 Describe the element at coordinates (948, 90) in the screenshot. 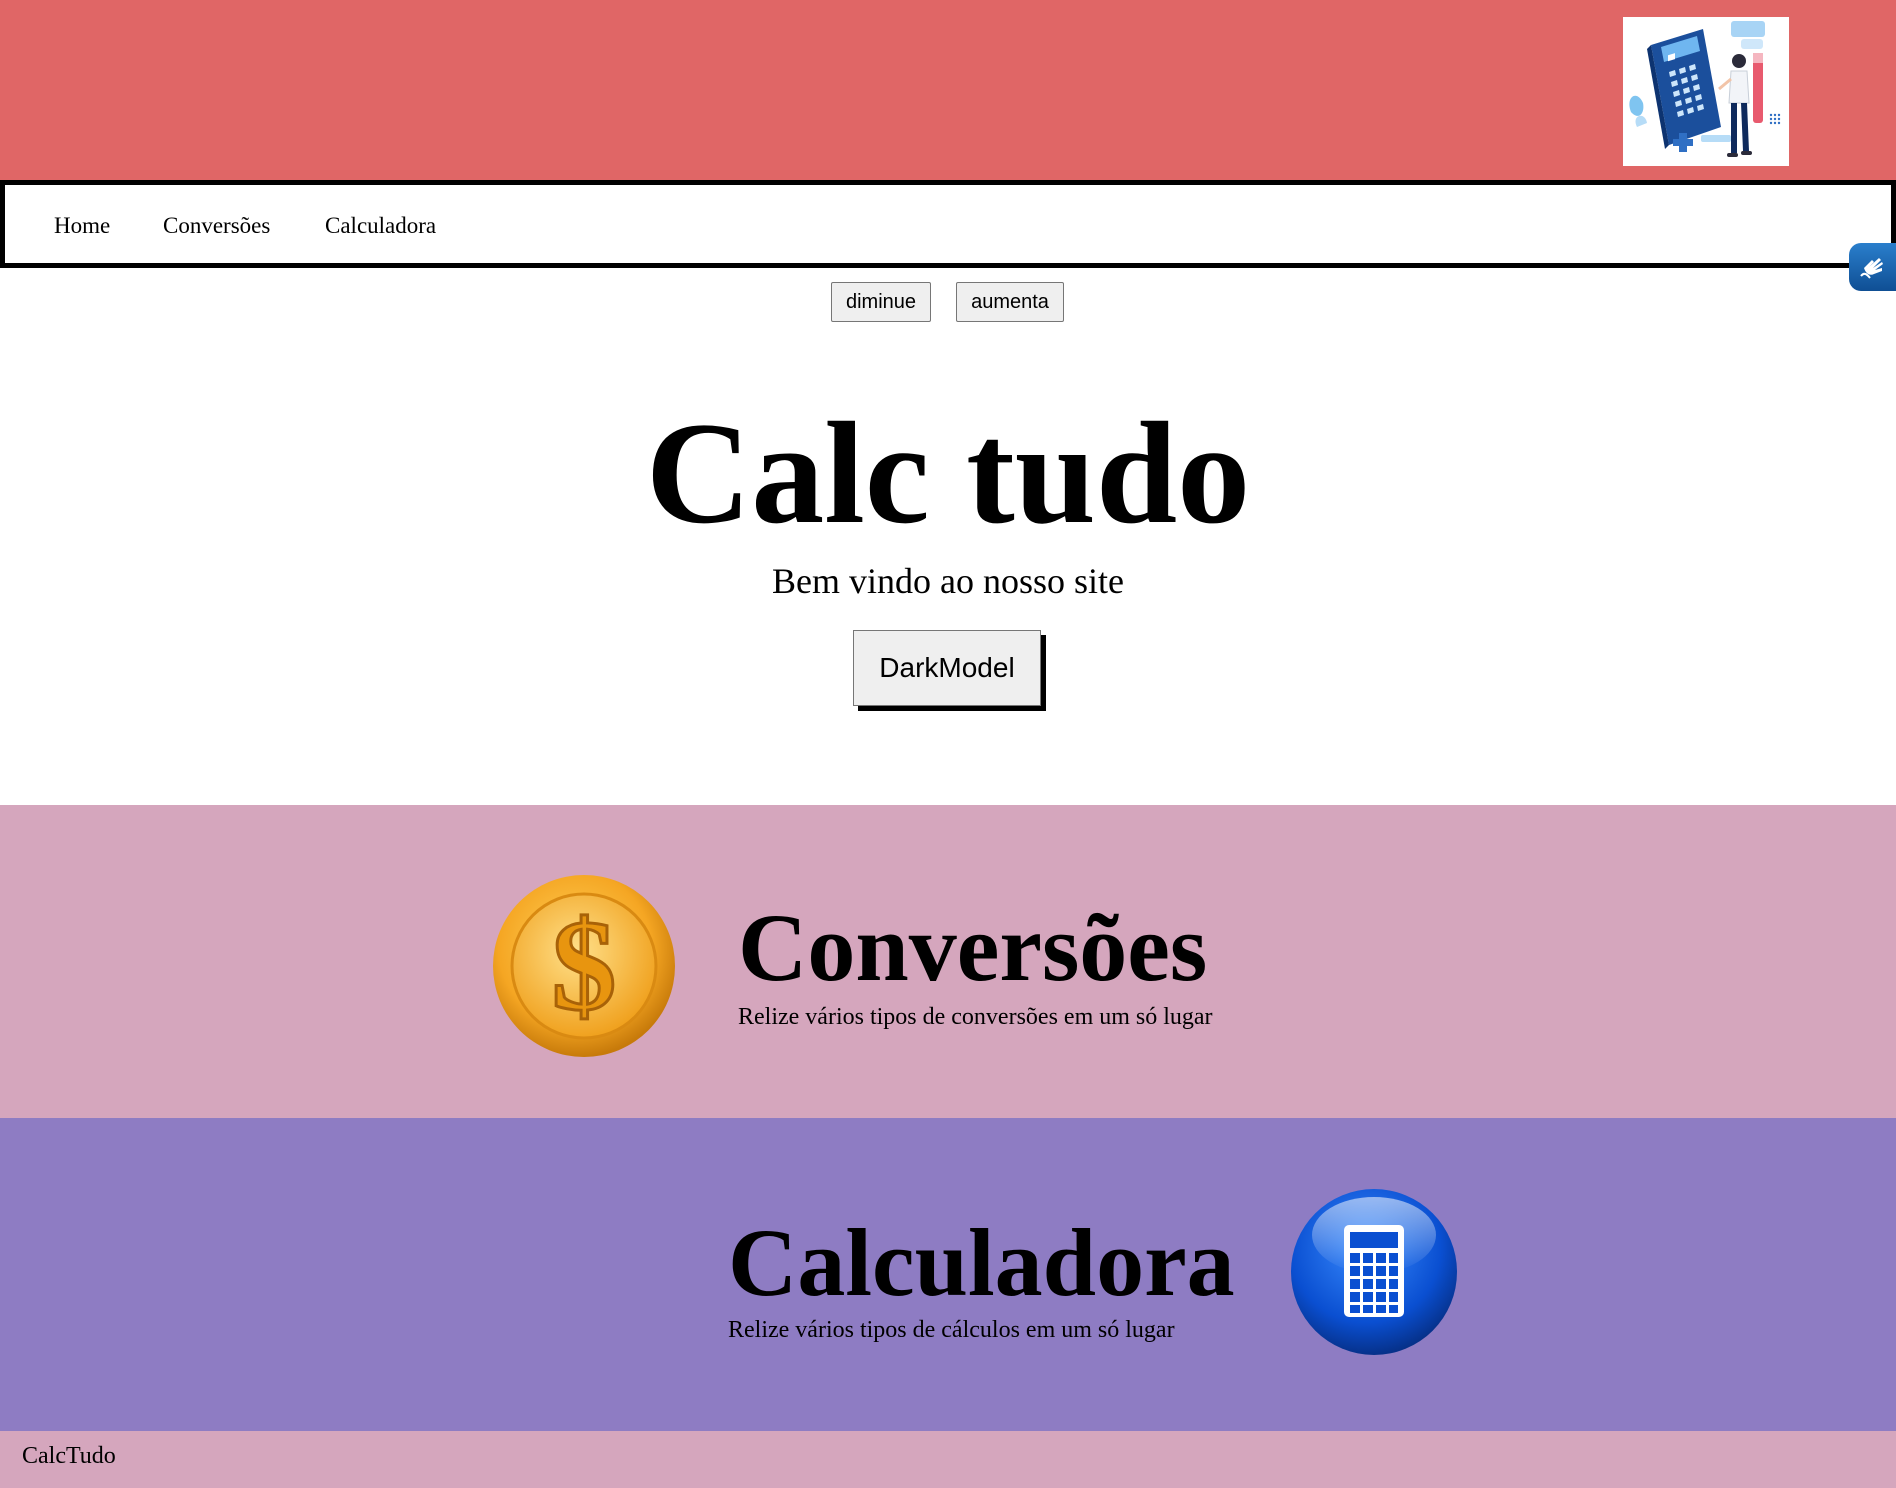

I see `site-header` at that location.